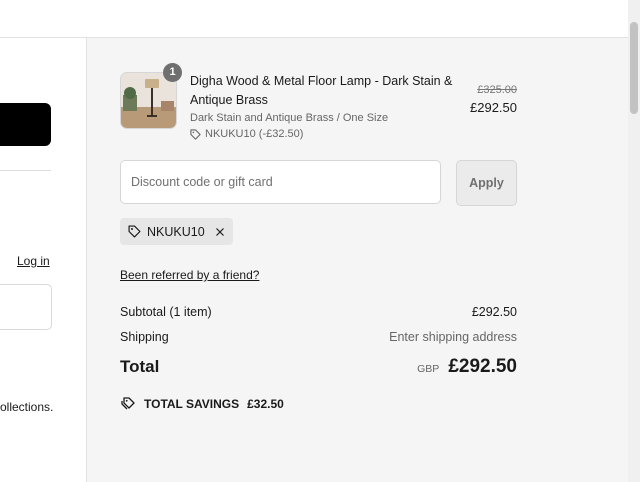 The height and width of the screenshot is (482, 640). What do you see at coordinates (482, 366) in the screenshot?
I see `total-amount: £292.50` at bounding box center [482, 366].